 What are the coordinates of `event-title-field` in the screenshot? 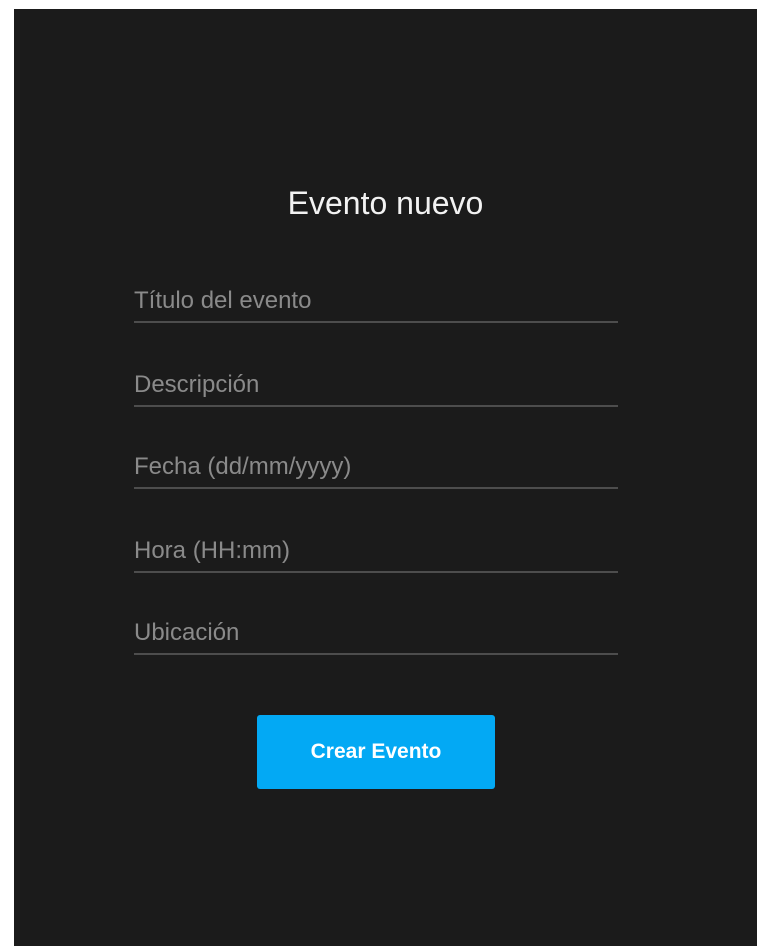 It's located at (376, 302).